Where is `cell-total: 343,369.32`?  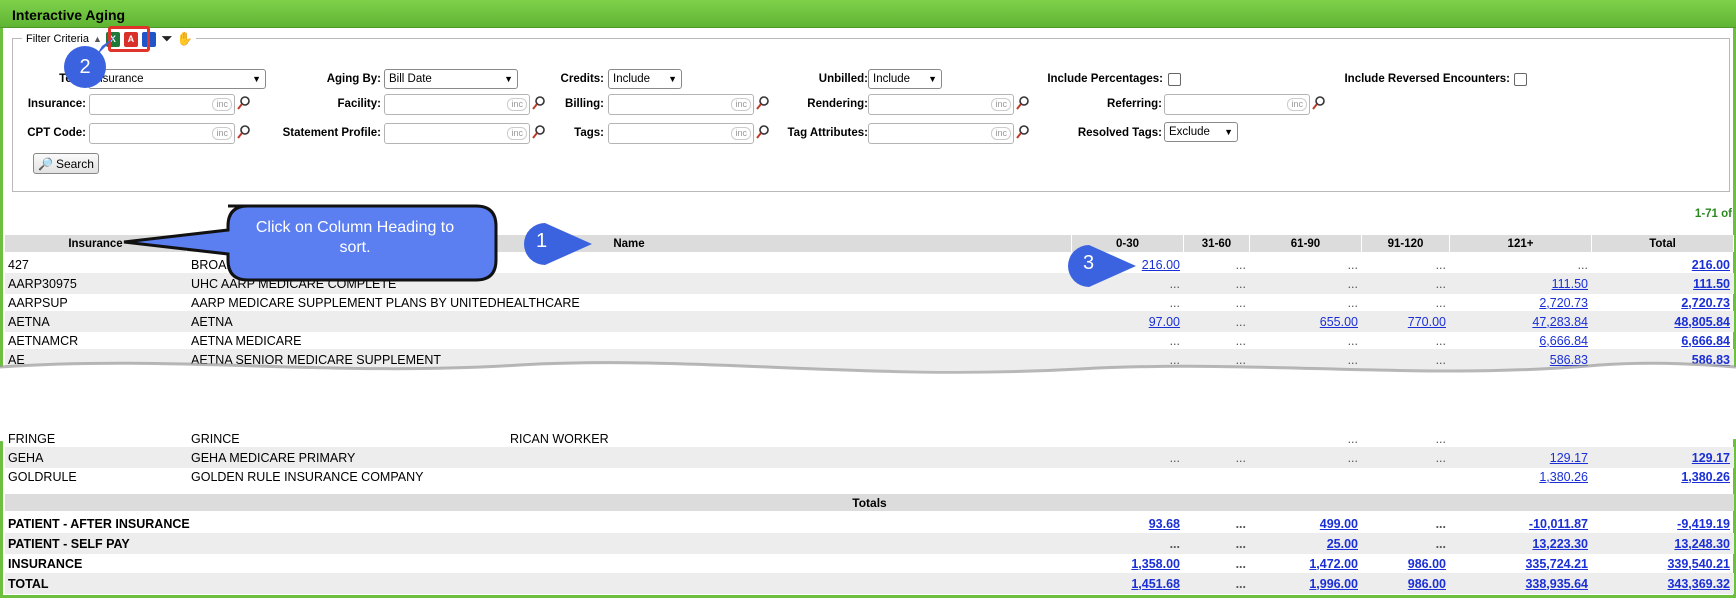
cell-total: 343,369.32 is located at coordinates (1663, 583).